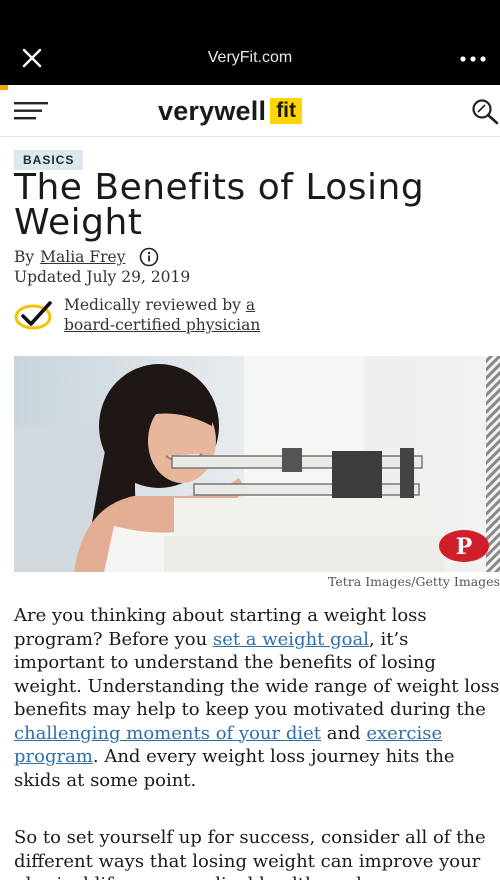  What do you see at coordinates (24, 257) in the screenshot?
I see `by-label: By` at bounding box center [24, 257].